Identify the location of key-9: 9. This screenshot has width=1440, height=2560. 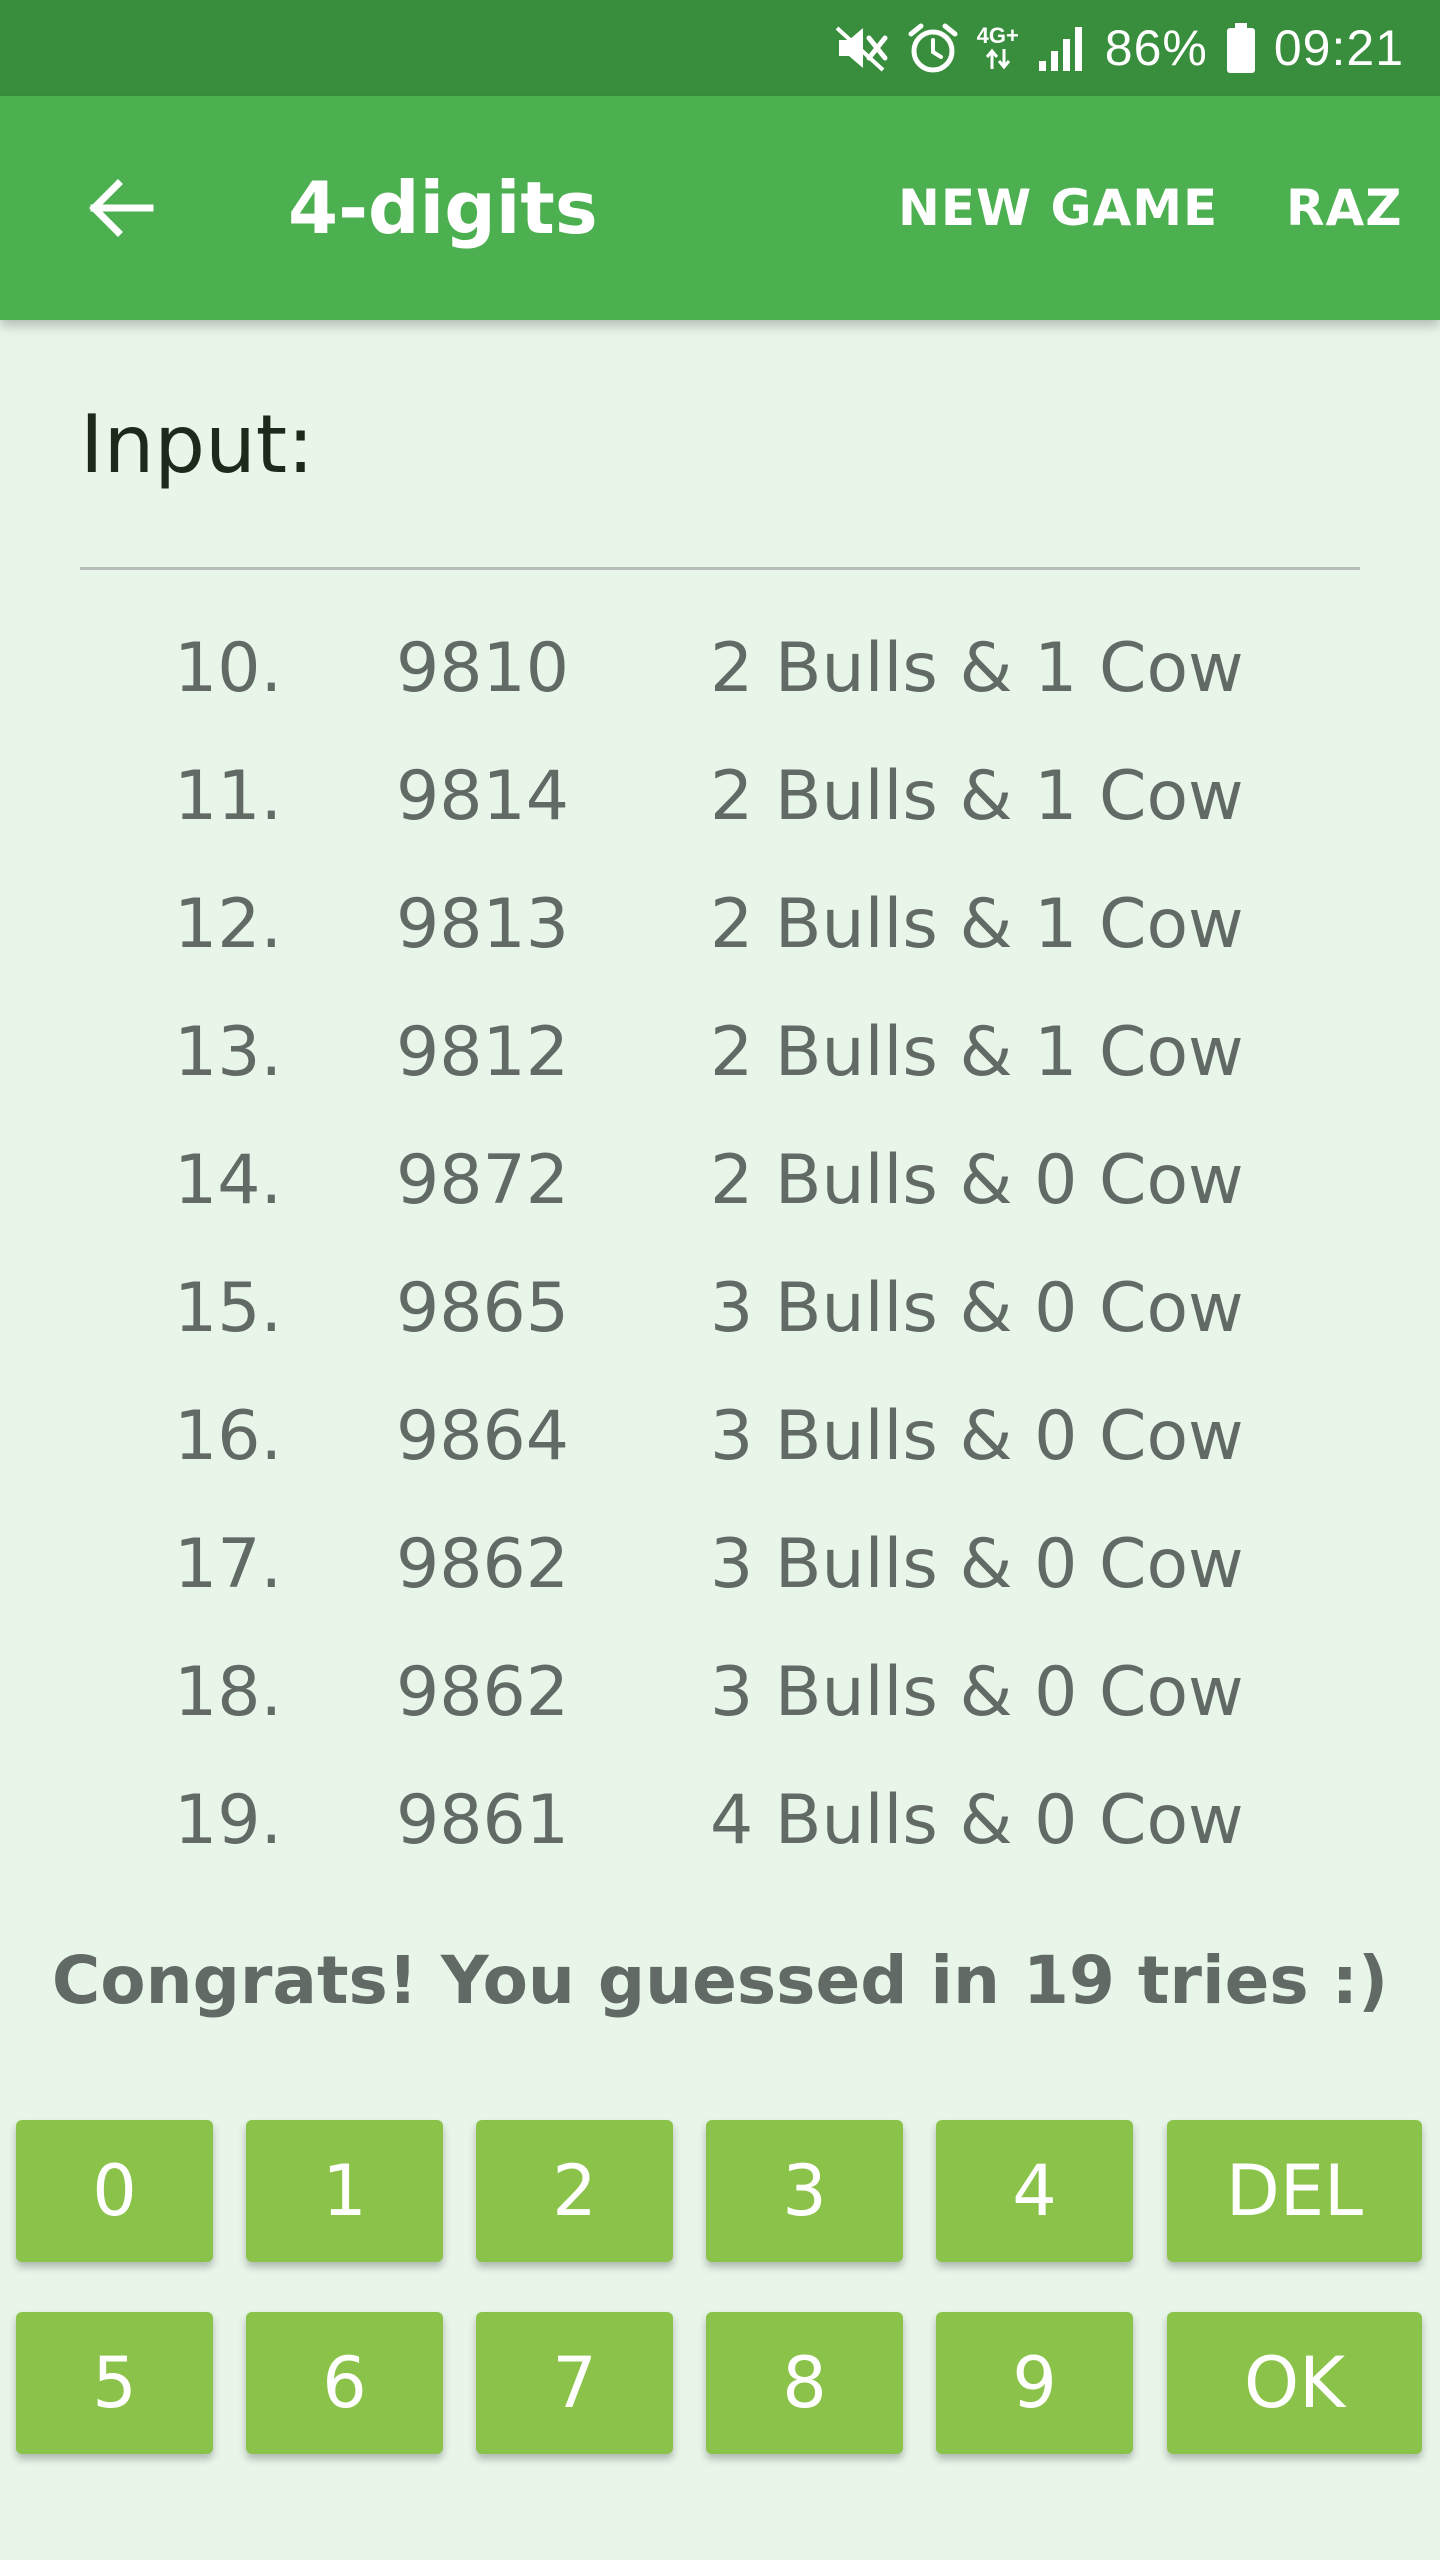
(1034, 2383).